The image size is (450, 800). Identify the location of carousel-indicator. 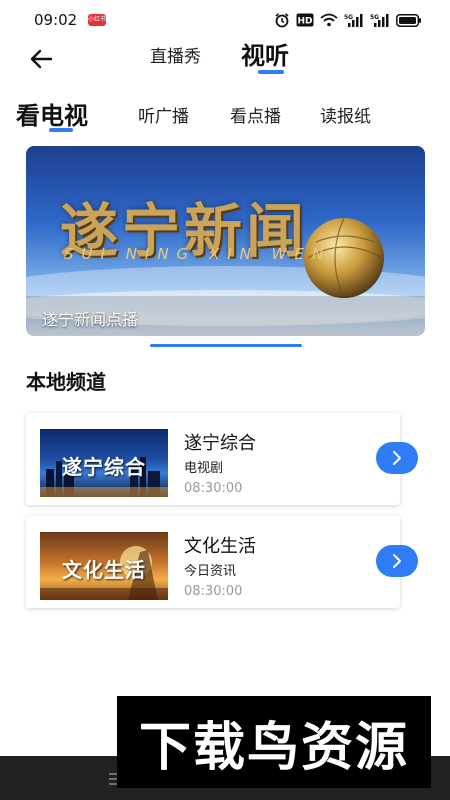
(226, 345).